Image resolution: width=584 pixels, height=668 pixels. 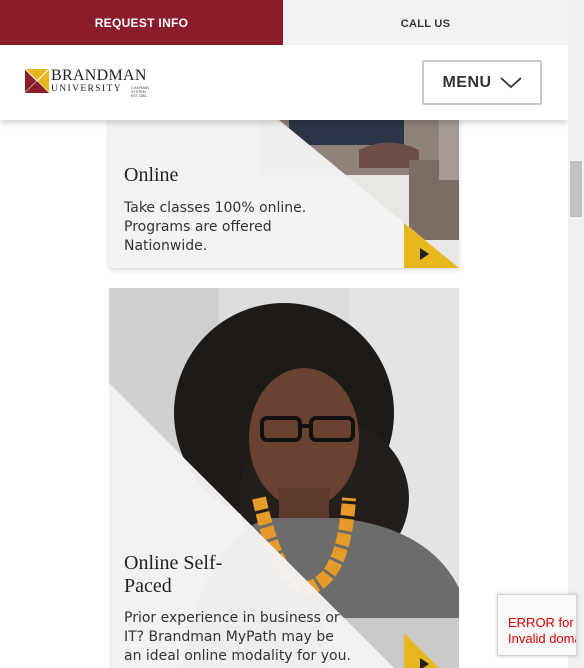 What do you see at coordinates (148, 586) in the screenshot?
I see `card-title-line: Paced` at bounding box center [148, 586].